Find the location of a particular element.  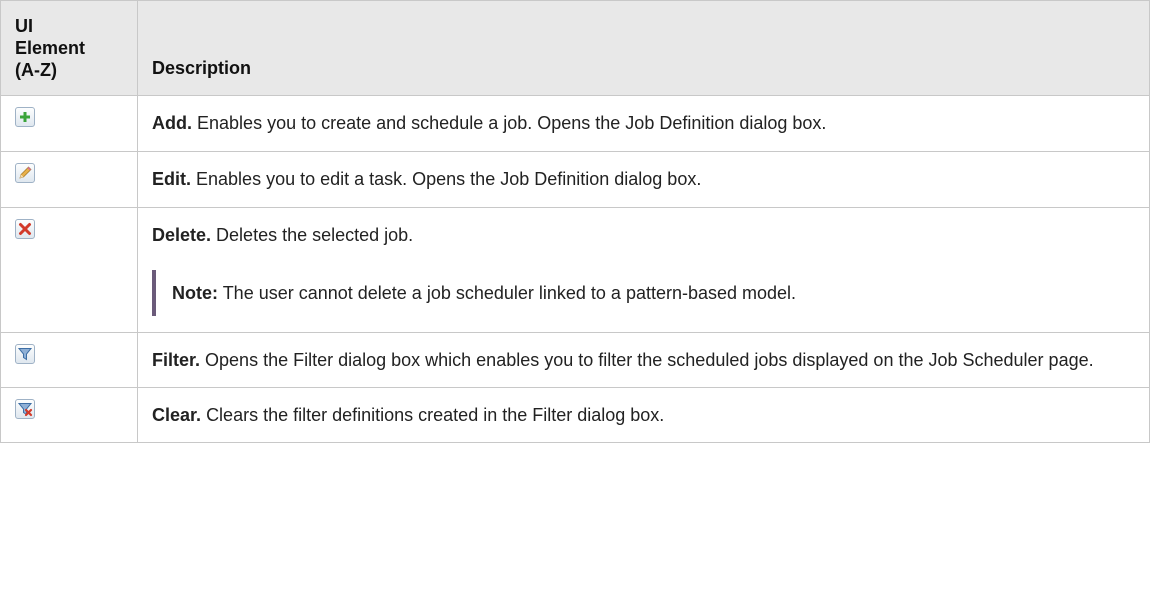

term-label: Filter. is located at coordinates (176, 360).